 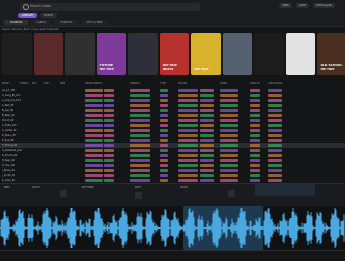 What do you see at coordinates (182, 84) in the screenshot?
I see `column-header: MOODS` at bounding box center [182, 84].